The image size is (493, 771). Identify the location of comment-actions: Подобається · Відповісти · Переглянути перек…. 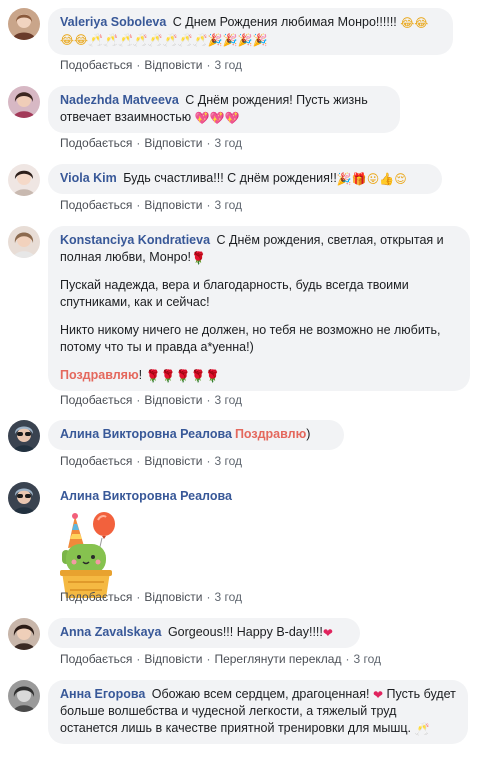
(220, 659).